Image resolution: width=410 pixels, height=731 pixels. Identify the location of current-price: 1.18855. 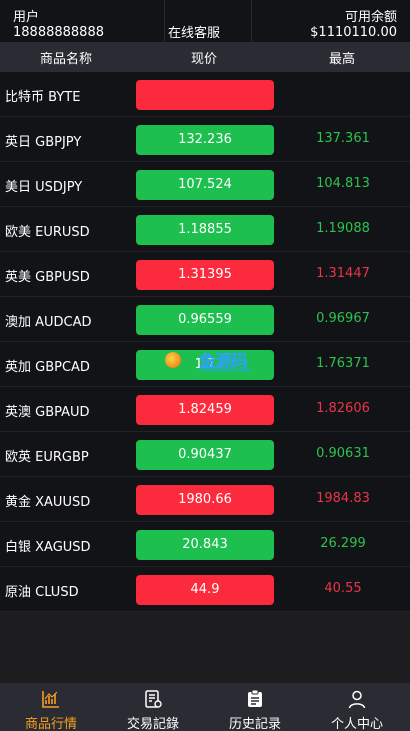
(205, 230).